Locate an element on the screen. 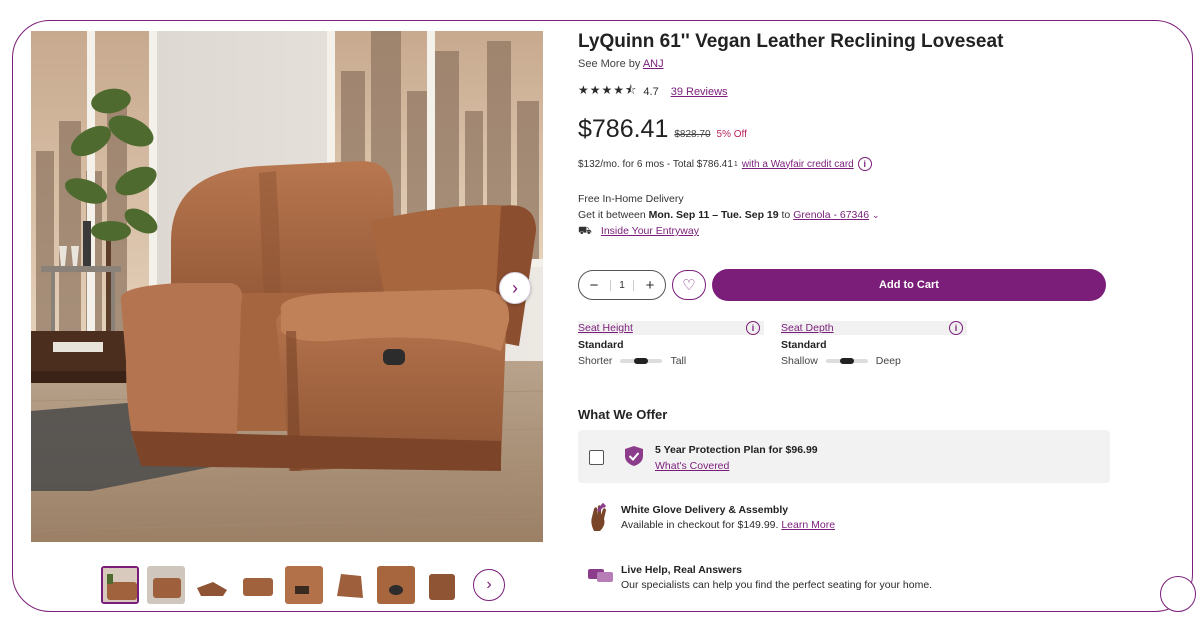 Image resolution: width=1203 pixels, height=634 pixels. shield-check-icon is located at coordinates (634, 456).